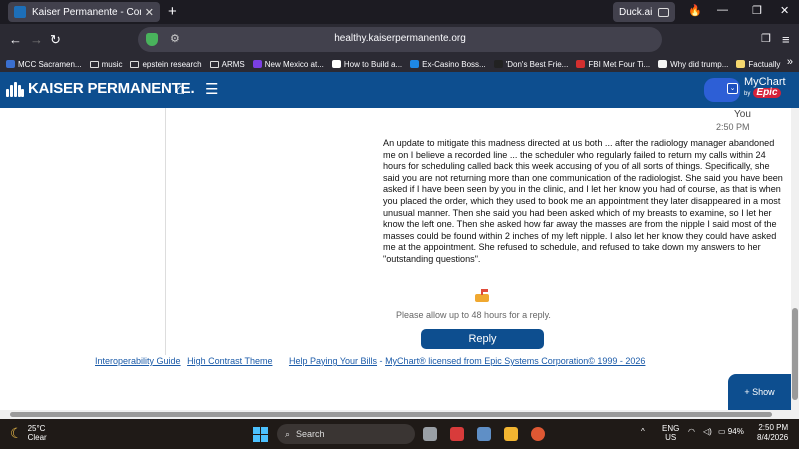 This screenshot has width=799, height=449. I want to click on sidebar-toggle-icon, so click(664, 12).